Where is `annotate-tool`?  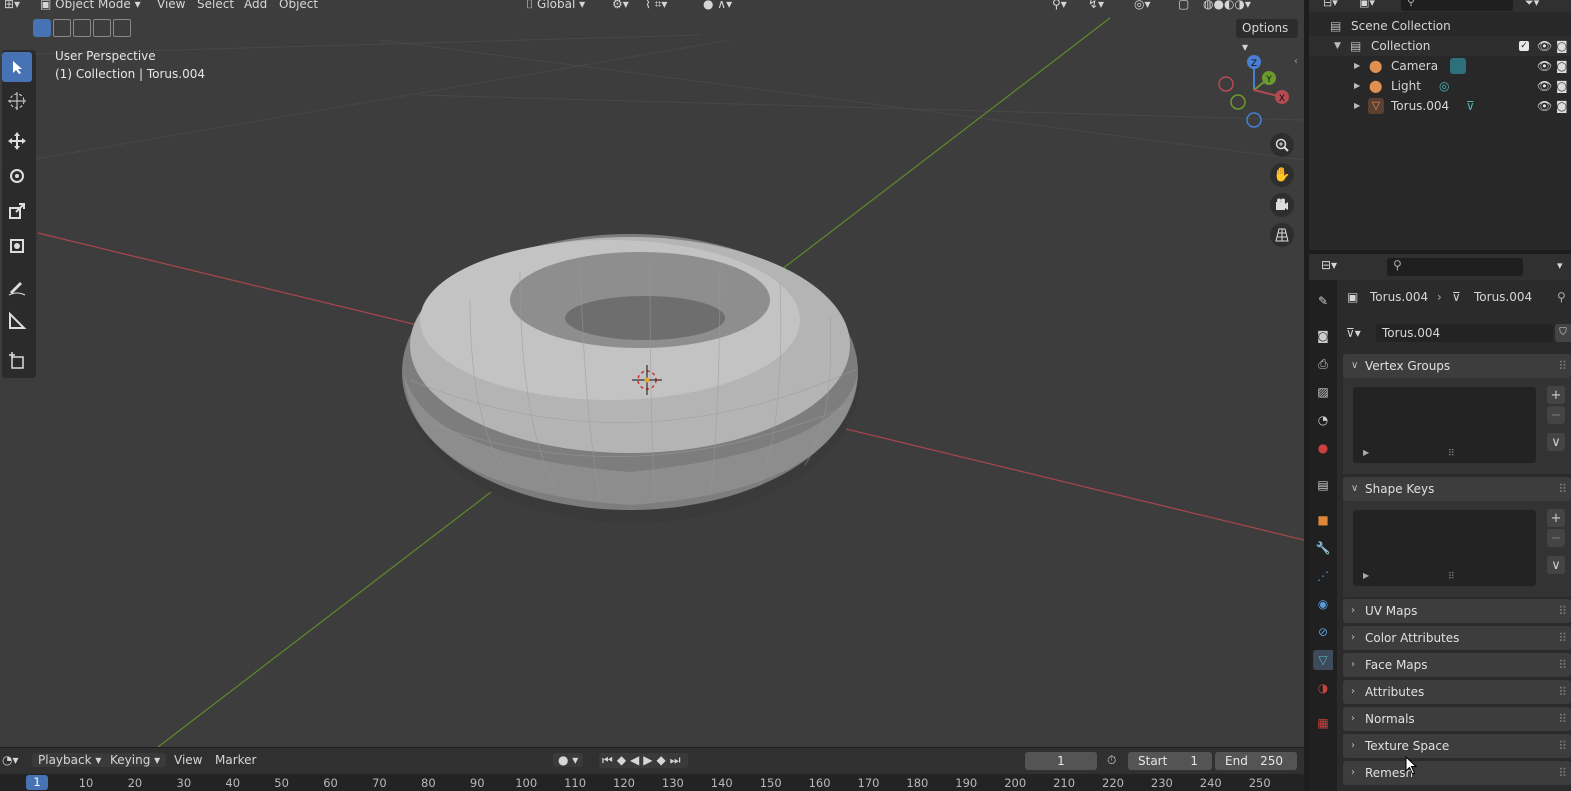 annotate-tool is located at coordinates (17, 287).